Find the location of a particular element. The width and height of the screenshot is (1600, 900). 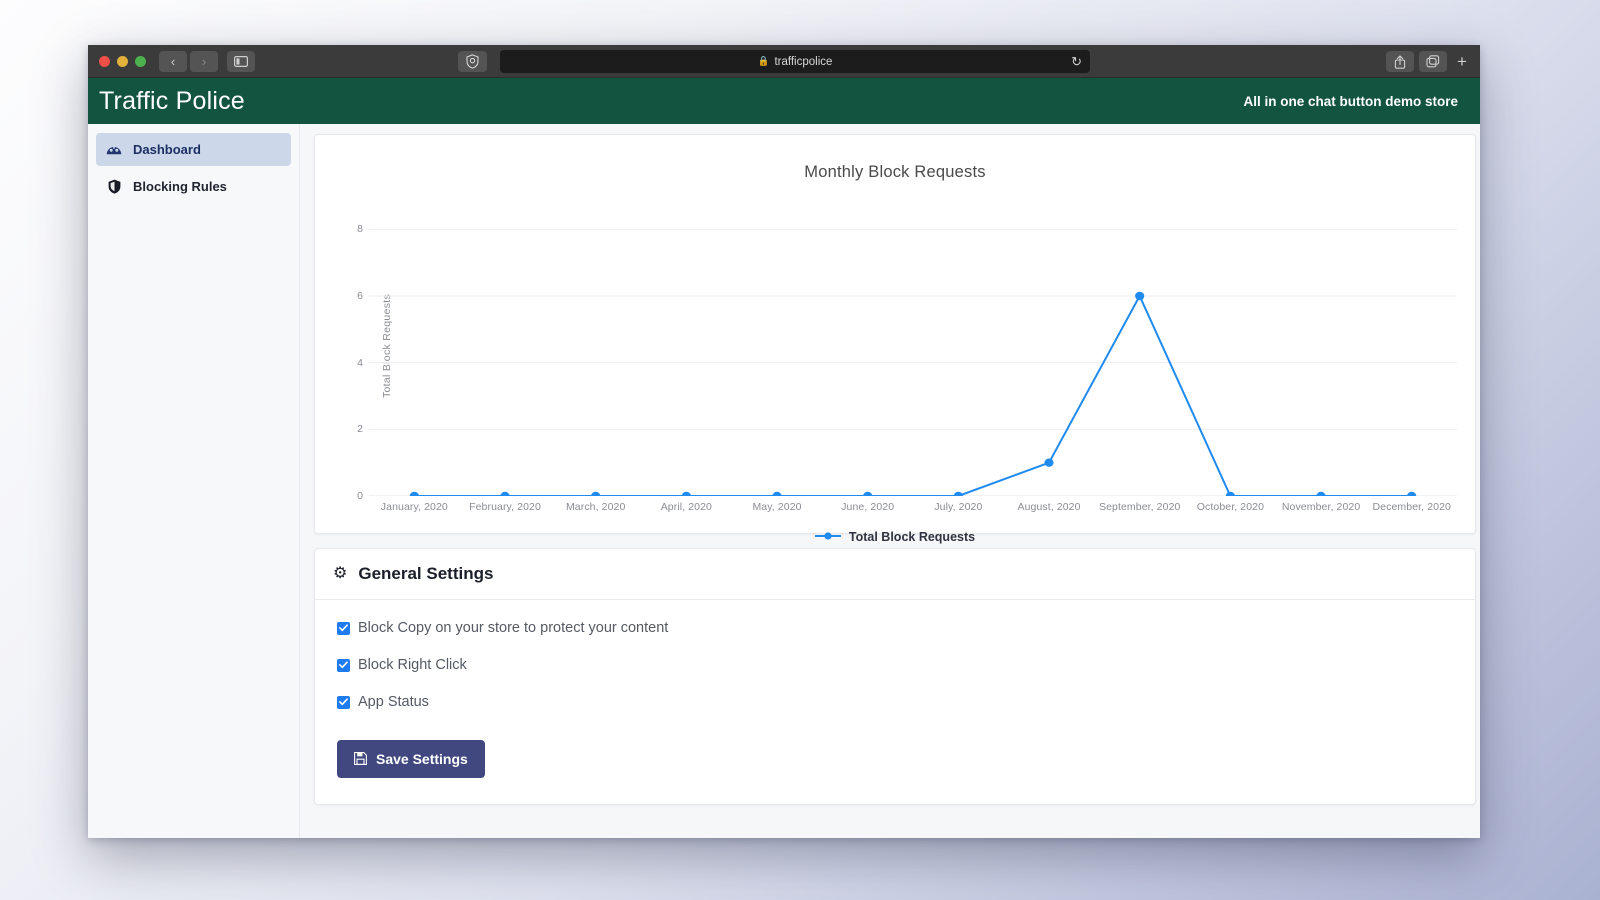

browser-titlebar: ‹ › 🔒 trafficpolice ↻ + is located at coordinates (784, 61).